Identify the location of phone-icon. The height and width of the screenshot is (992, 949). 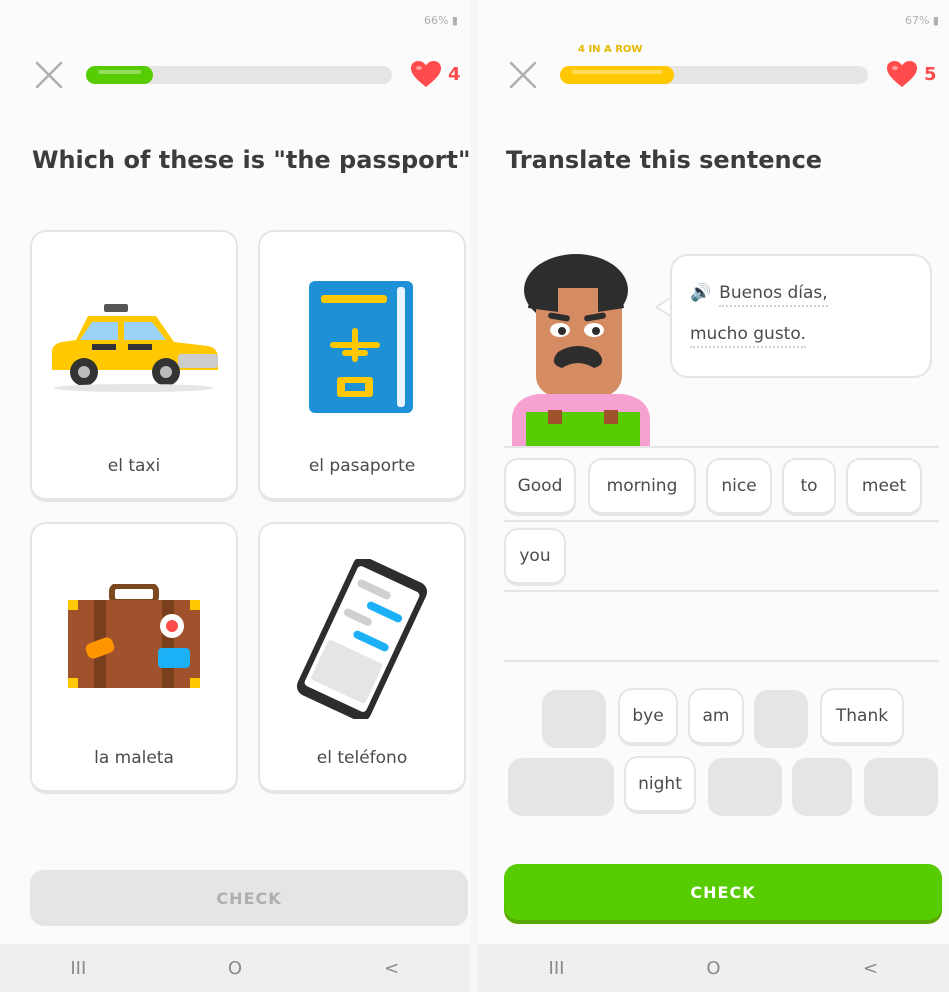
(362, 639).